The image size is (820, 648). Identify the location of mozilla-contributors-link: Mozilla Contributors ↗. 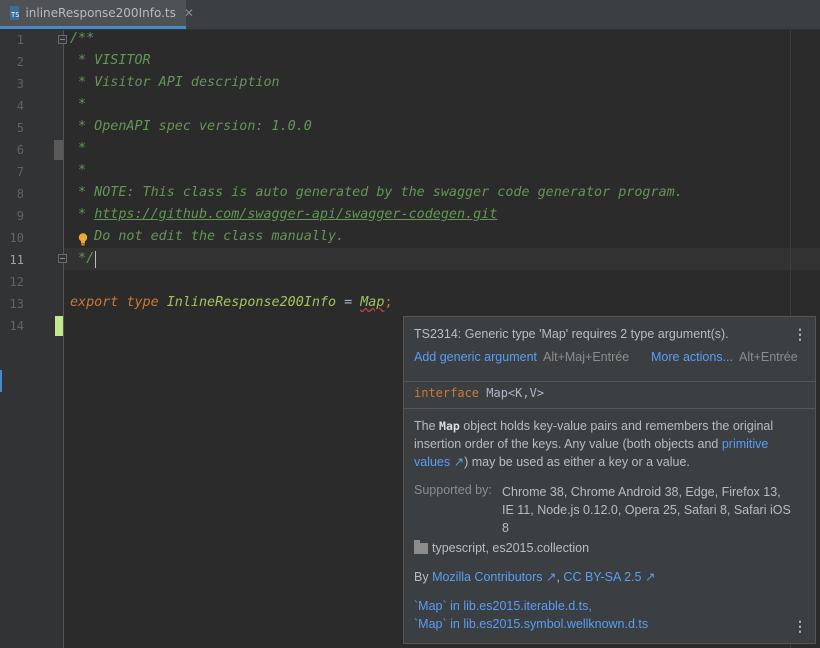
(494, 577).